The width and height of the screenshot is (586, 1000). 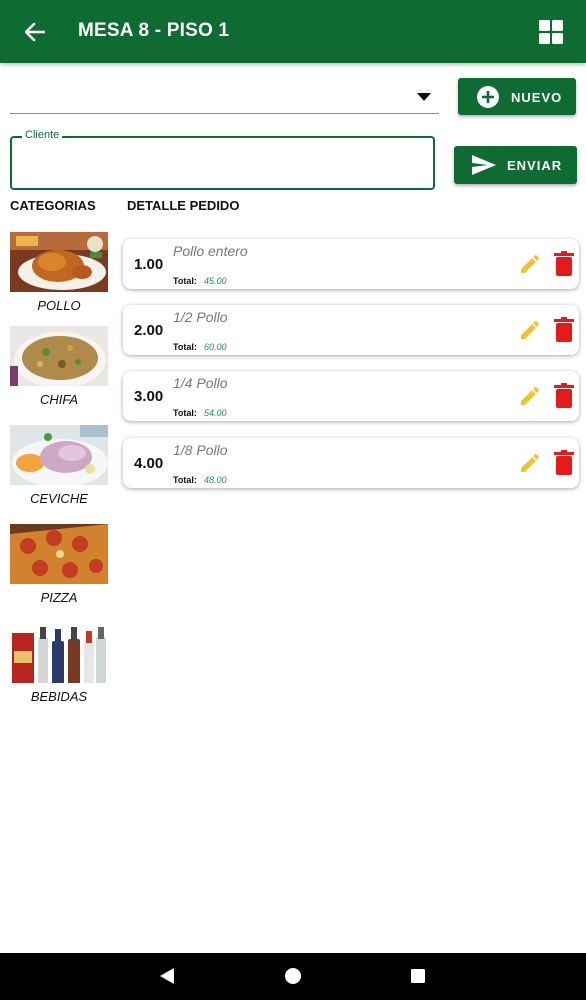 I want to click on item-total: 60.00, so click(x=215, y=347).